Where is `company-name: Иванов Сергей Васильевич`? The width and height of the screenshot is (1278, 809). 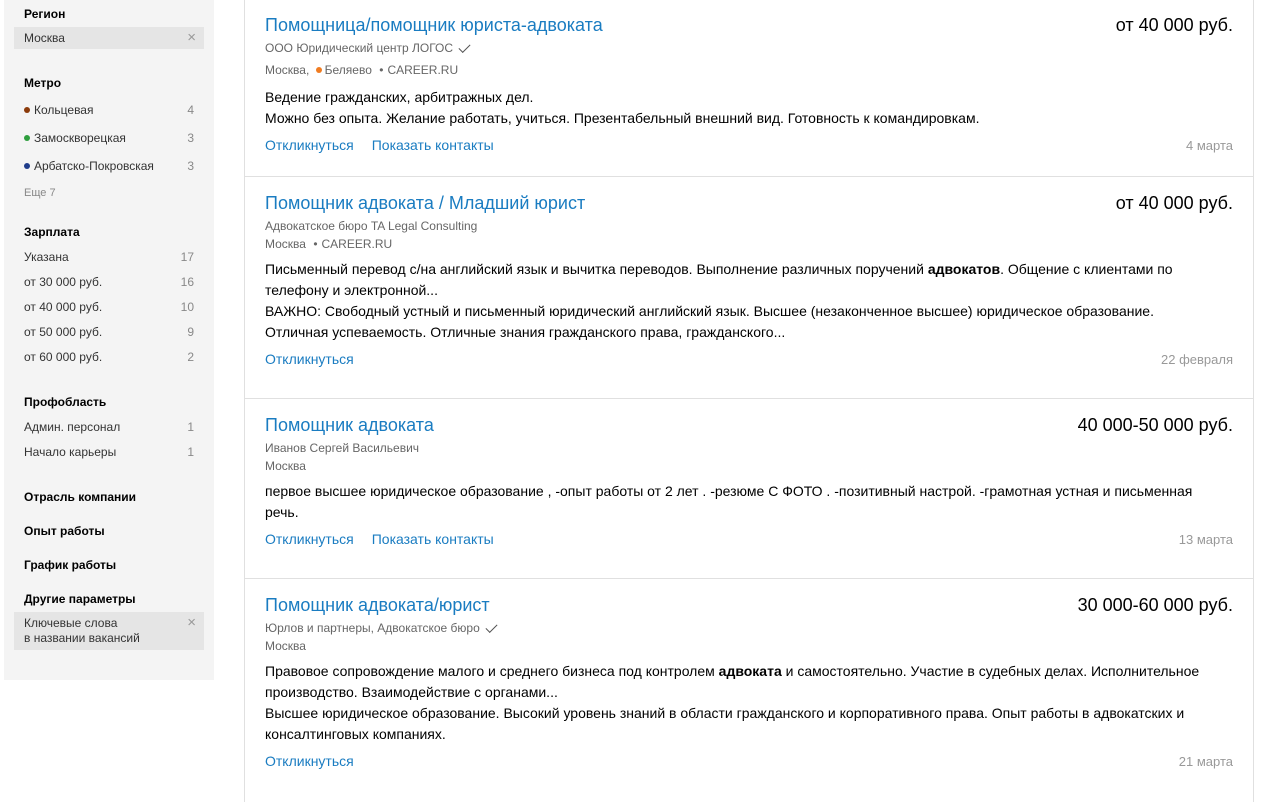 company-name: Иванов Сергей Васильевич is located at coordinates (342, 448).